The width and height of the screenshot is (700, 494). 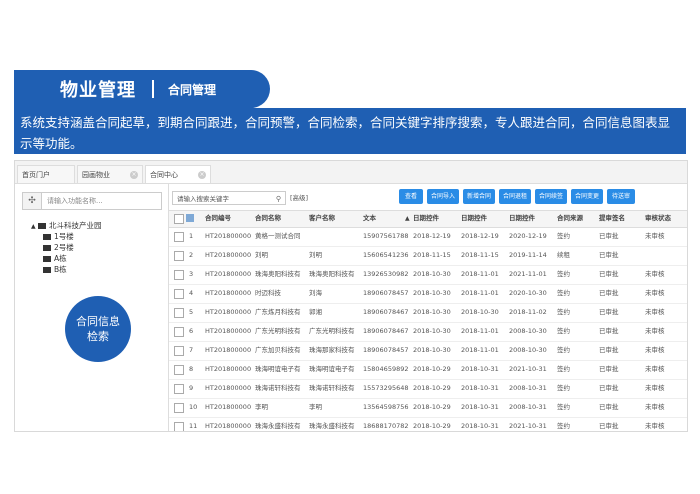 What do you see at coordinates (528, 236) in the screenshot?
I see `table-cell: 2020-12-19` at bounding box center [528, 236].